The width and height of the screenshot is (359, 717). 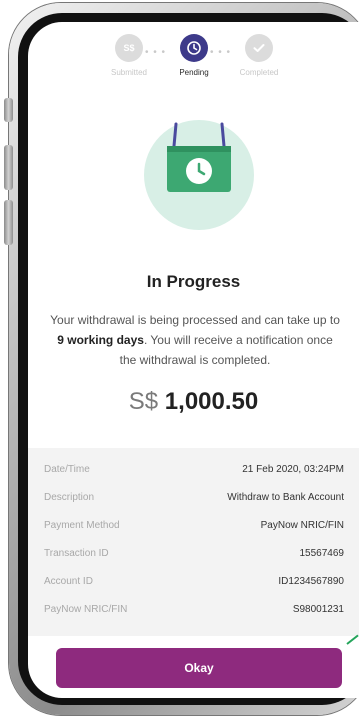 What do you see at coordinates (8, 167) in the screenshot?
I see `volume-up-button` at bounding box center [8, 167].